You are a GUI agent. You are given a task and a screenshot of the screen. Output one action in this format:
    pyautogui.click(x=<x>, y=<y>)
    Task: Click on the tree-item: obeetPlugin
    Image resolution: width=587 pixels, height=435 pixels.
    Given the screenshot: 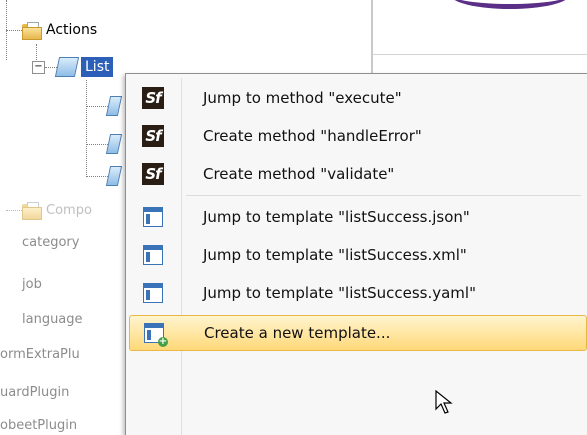 What is the action you would take?
    pyautogui.click(x=38, y=425)
    